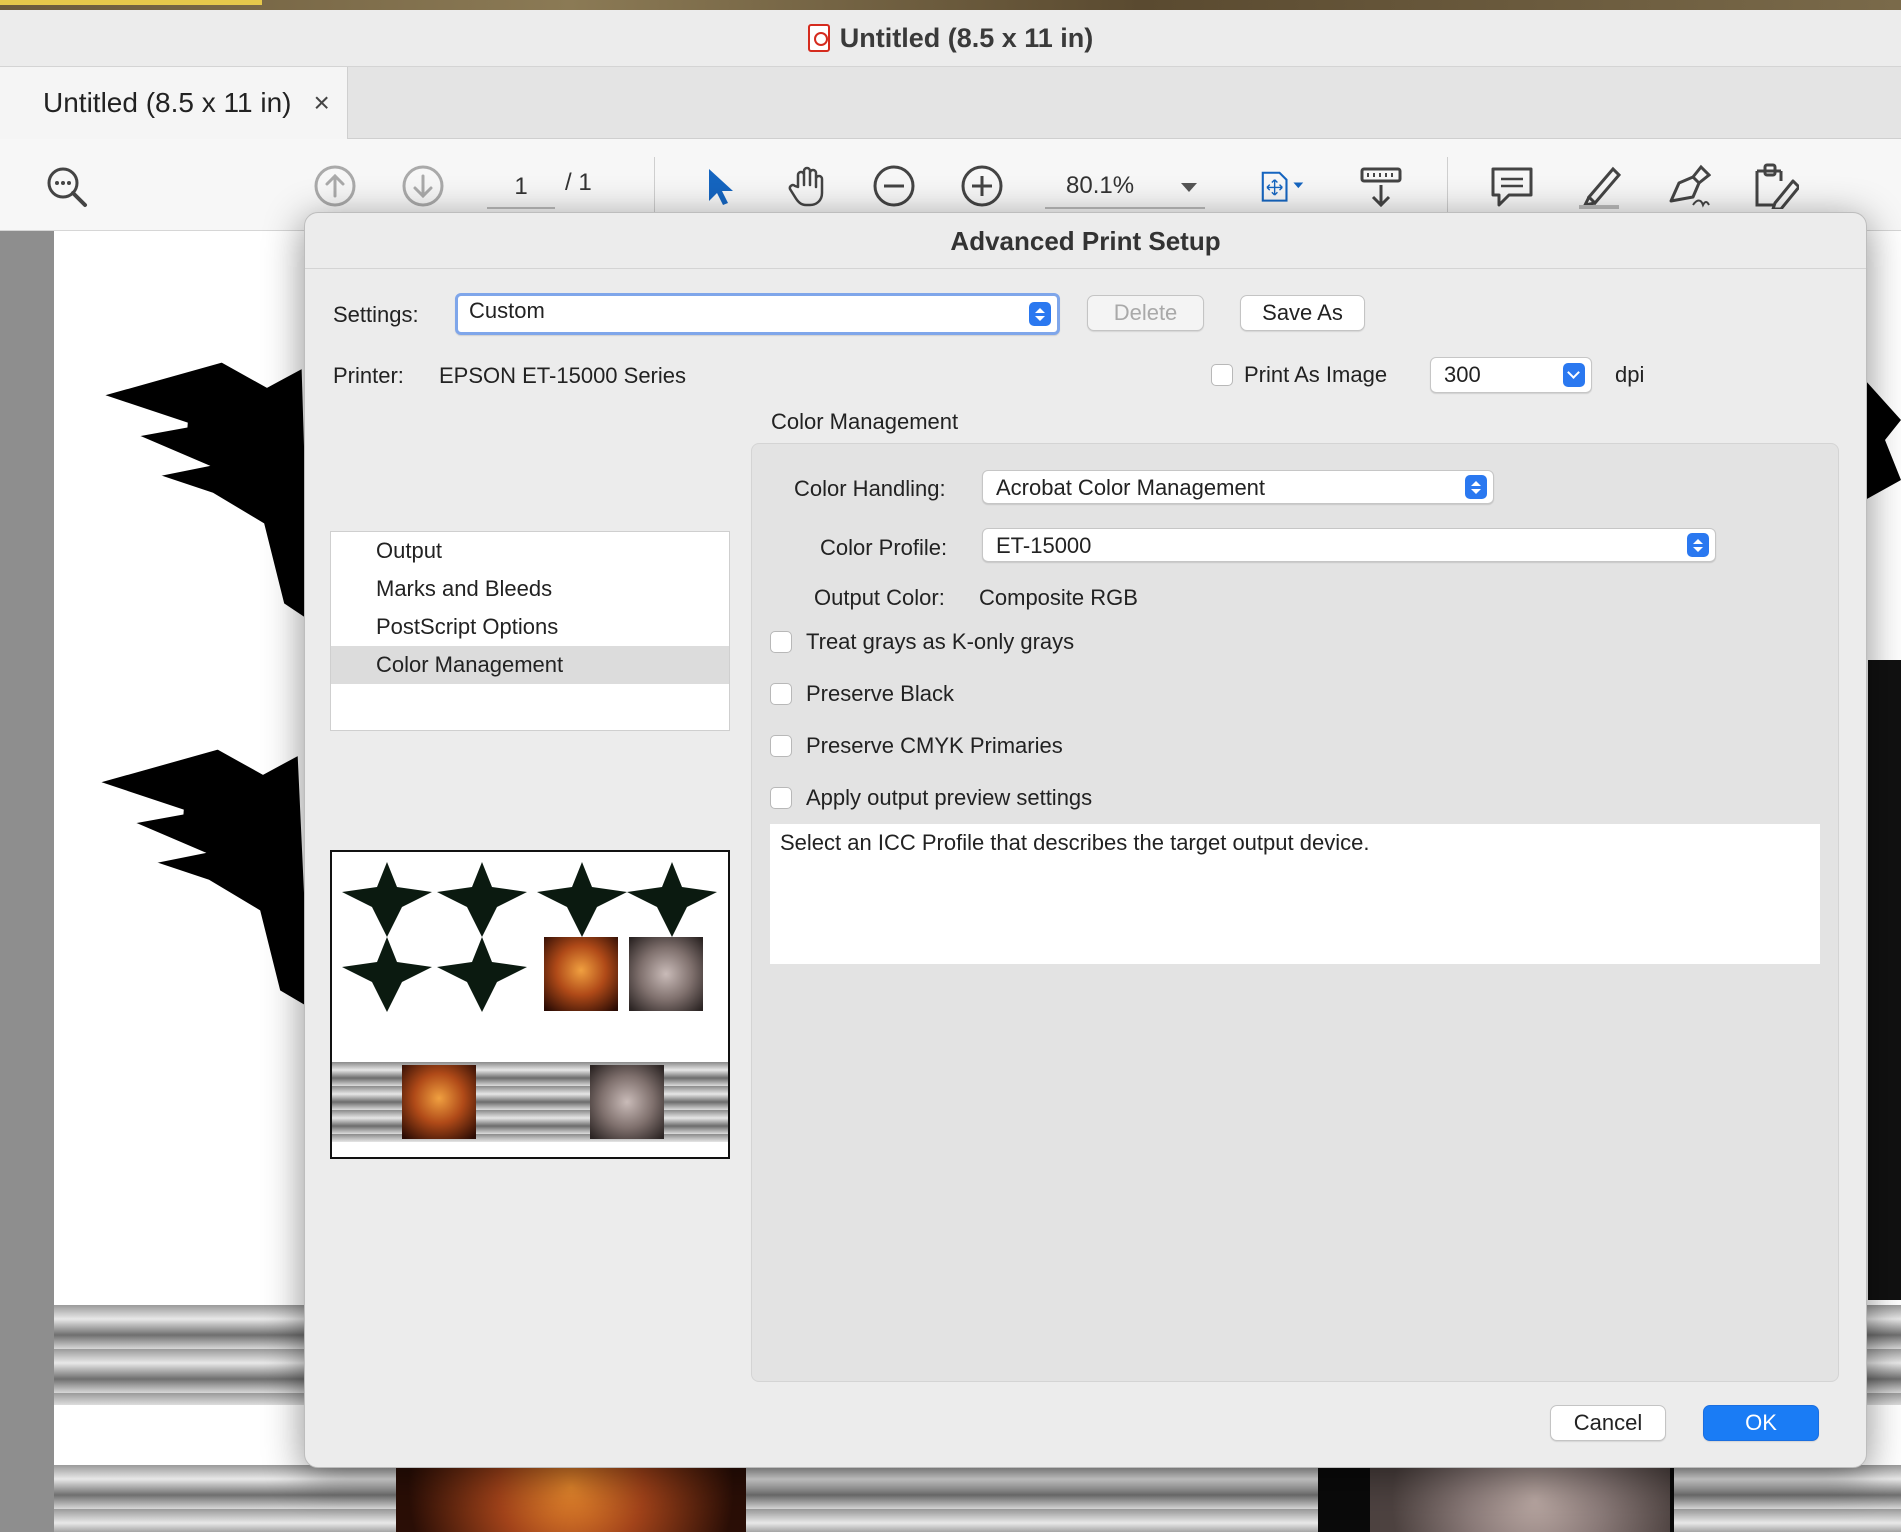  I want to click on category-item-color-management: Color Management, so click(530, 665).